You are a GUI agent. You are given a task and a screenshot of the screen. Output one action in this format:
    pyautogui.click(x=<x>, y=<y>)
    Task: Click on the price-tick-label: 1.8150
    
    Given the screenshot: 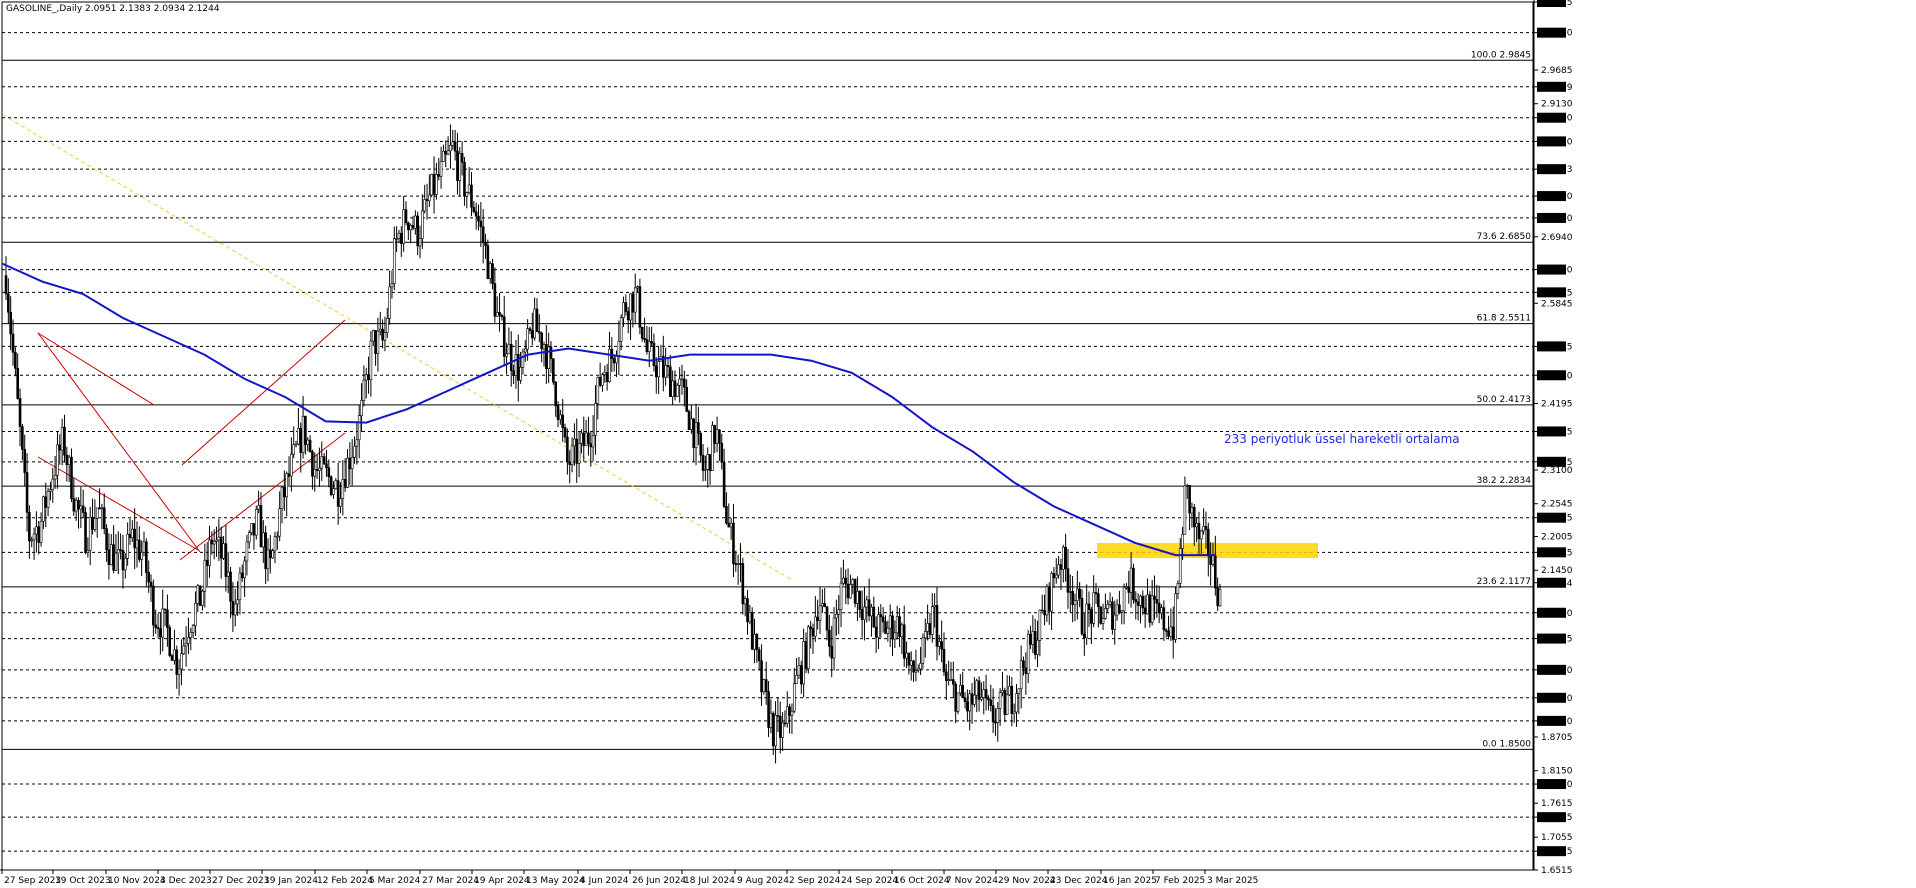 What is the action you would take?
    pyautogui.click(x=1557, y=772)
    